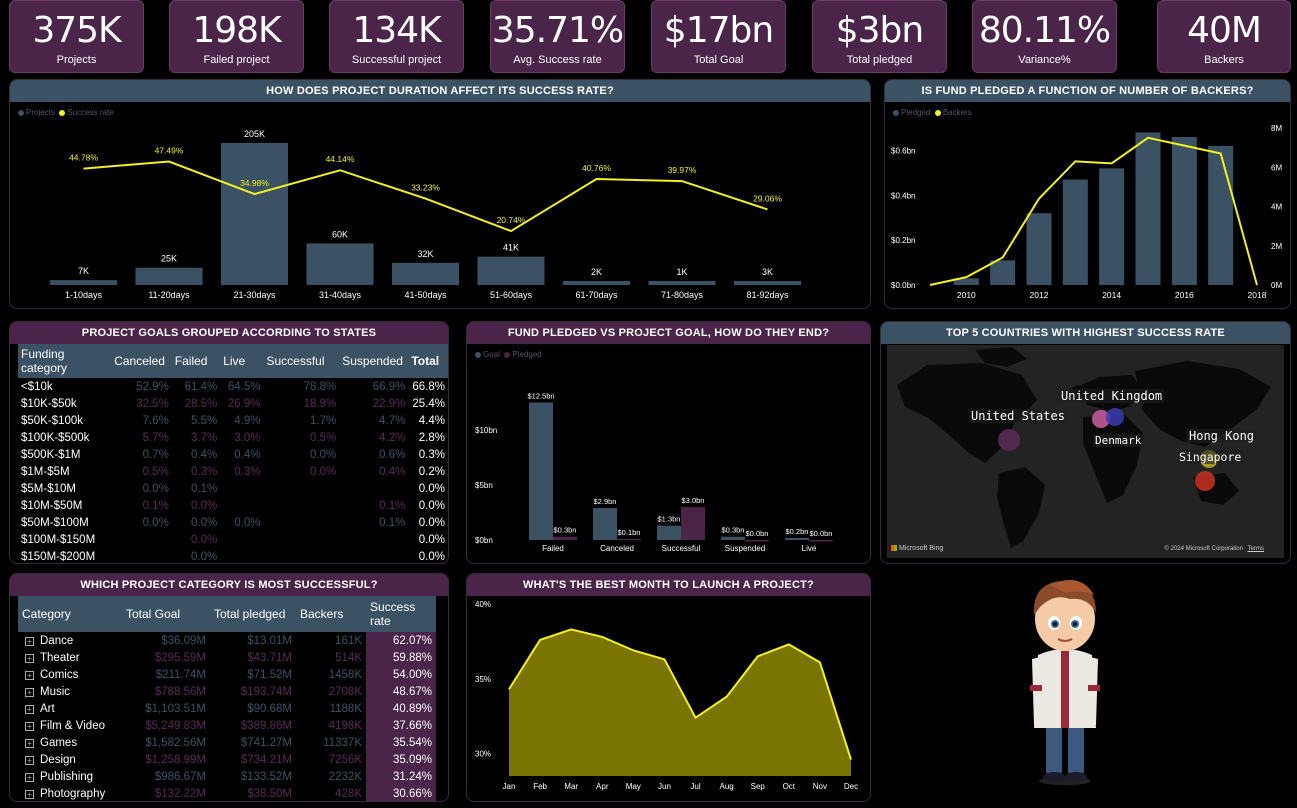 Image resolution: width=1297 pixels, height=808 pixels. What do you see at coordinates (227, 640) in the screenshot?
I see `table-row: + Dance $36.09M $13.01M 161K 62.07%` at bounding box center [227, 640].